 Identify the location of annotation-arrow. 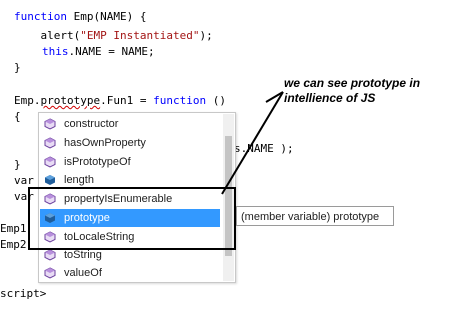
(252, 143).